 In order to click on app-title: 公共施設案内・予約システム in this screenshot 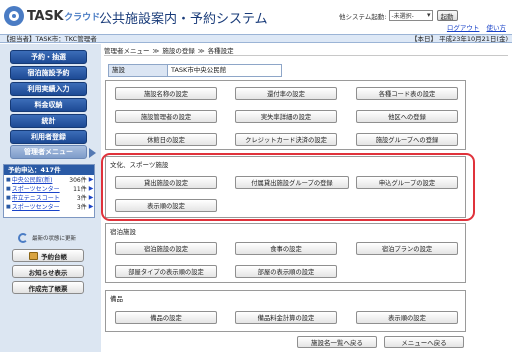, I will do `click(183, 19)`.